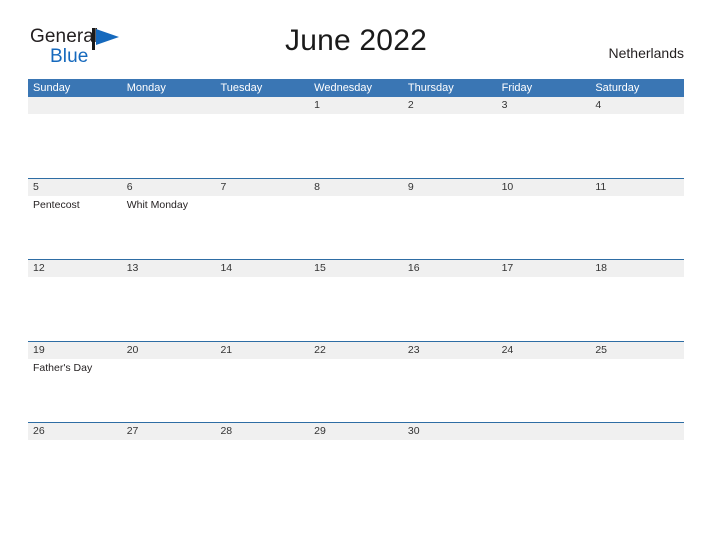 Image resolution: width=712 pixels, height=550 pixels. What do you see at coordinates (356, 40) in the screenshot?
I see `page-title: June 2022` at bounding box center [356, 40].